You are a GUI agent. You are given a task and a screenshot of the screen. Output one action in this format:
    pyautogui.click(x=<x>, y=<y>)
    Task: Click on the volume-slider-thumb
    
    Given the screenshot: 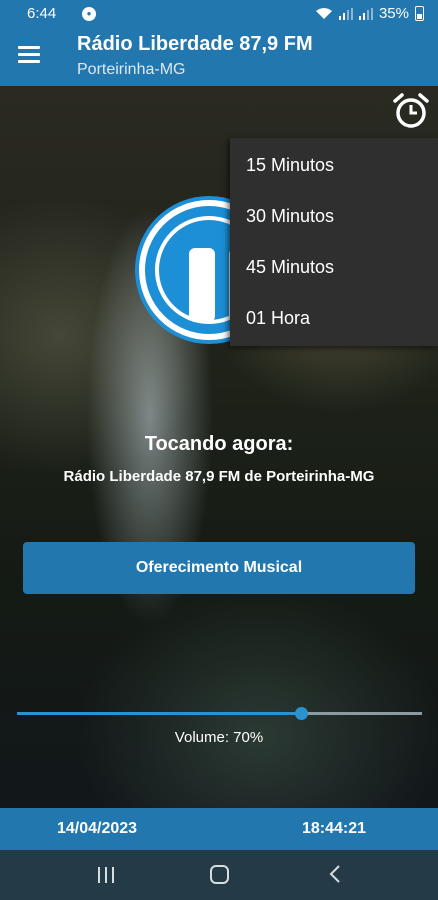 What is the action you would take?
    pyautogui.click(x=301, y=713)
    